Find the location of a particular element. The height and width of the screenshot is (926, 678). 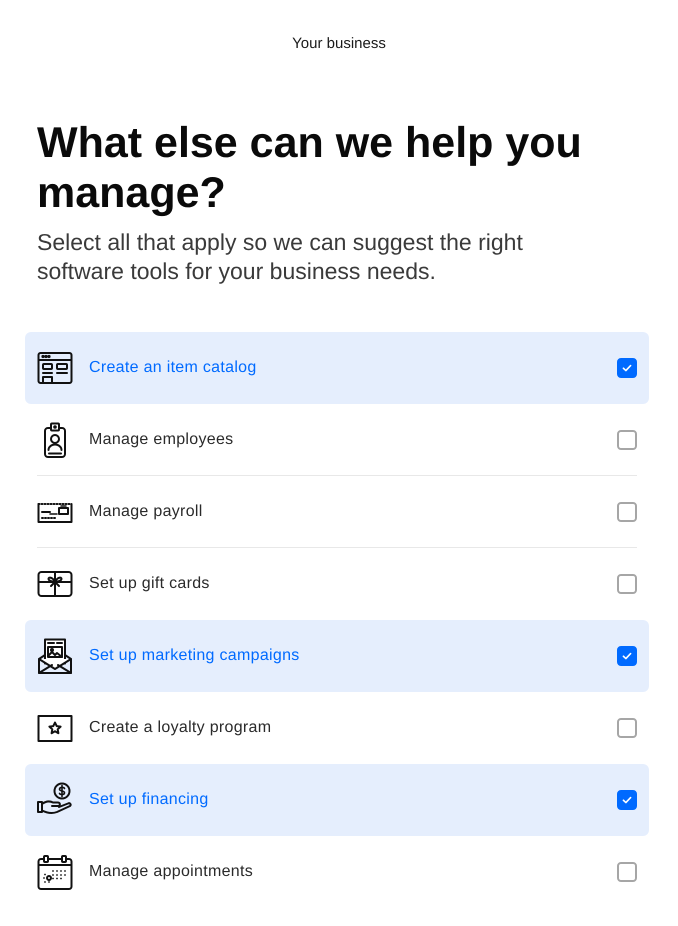

option-label: Set up financing is located at coordinates (149, 800).